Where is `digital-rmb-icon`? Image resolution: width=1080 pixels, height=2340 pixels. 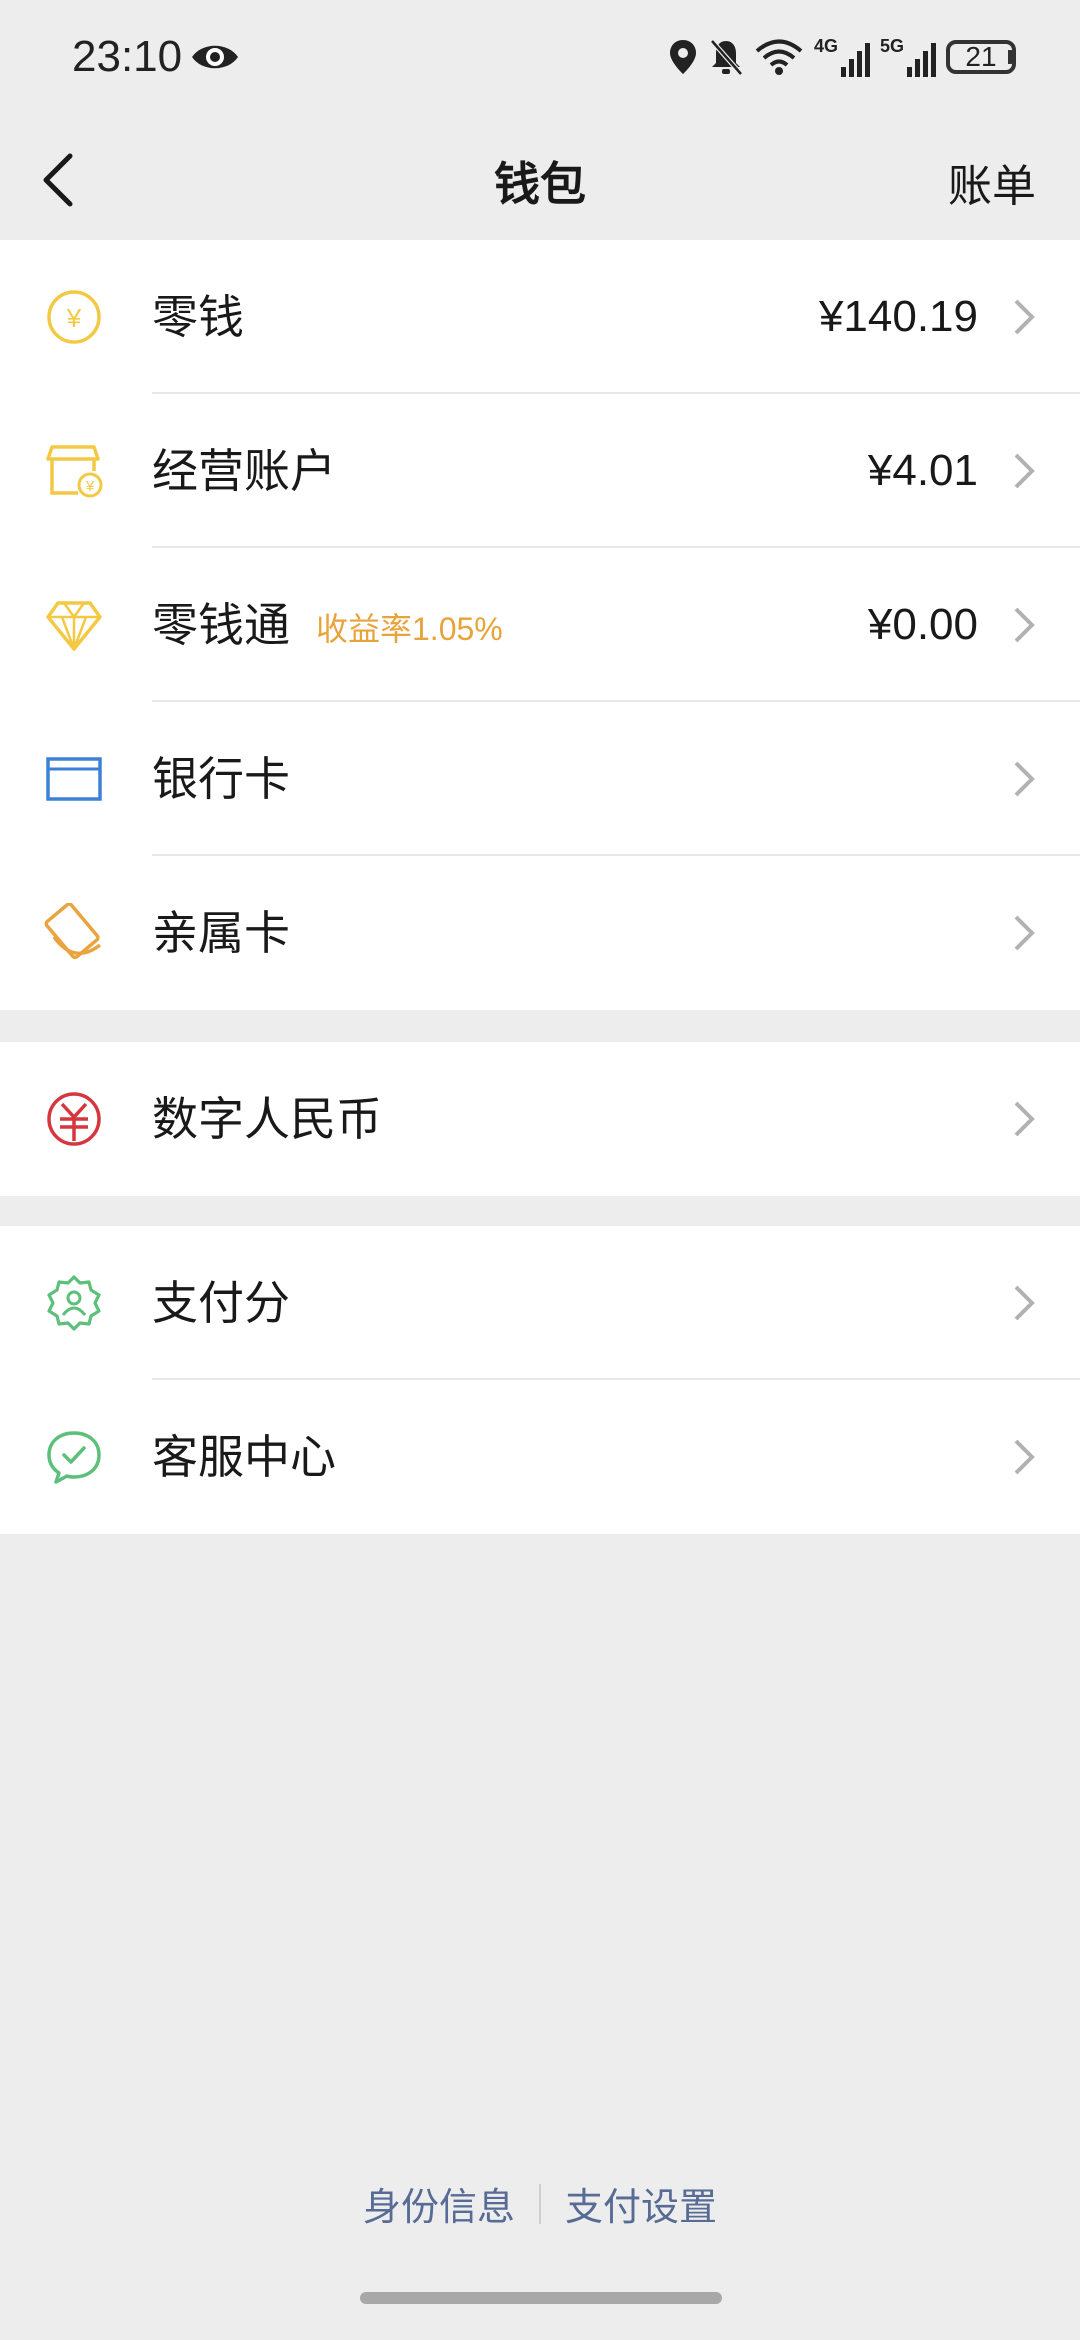
digital-rmb-icon is located at coordinates (74, 1119).